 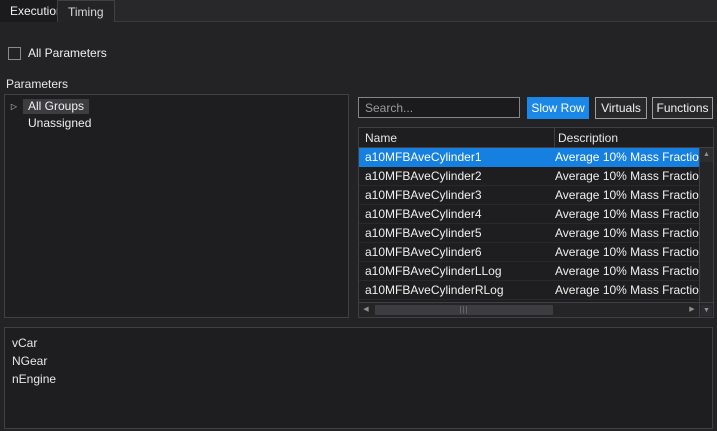 I want to click on column-header-description: Description, so click(x=588, y=138).